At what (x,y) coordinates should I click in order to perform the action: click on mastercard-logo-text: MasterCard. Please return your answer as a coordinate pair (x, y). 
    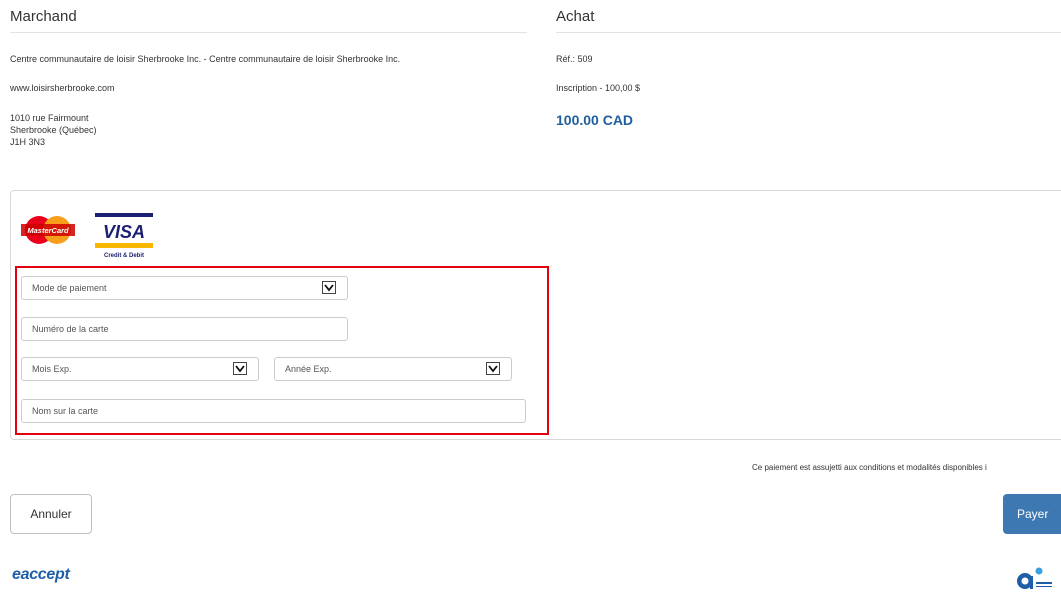
    Looking at the image, I should click on (48, 230).